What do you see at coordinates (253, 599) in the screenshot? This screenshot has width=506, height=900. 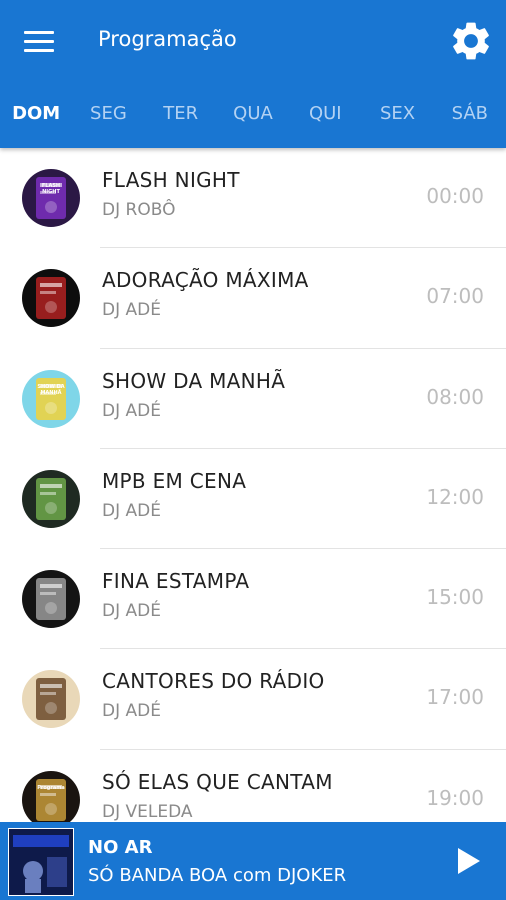 I see `list-item: FINA ESTAMPA DJ ADÉ 15:00` at bounding box center [253, 599].